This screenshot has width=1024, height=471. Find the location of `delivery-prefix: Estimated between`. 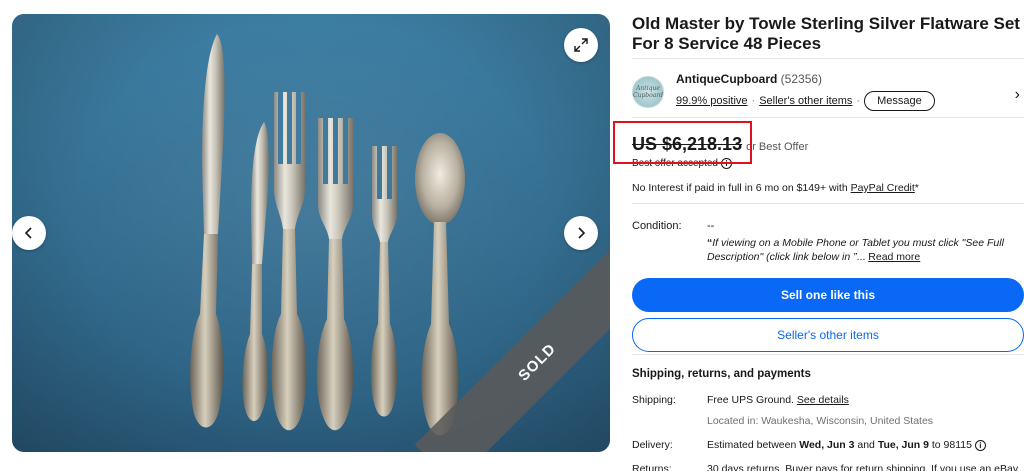

delivery-prefix: Estimated between is located at coordinates (753, 445).